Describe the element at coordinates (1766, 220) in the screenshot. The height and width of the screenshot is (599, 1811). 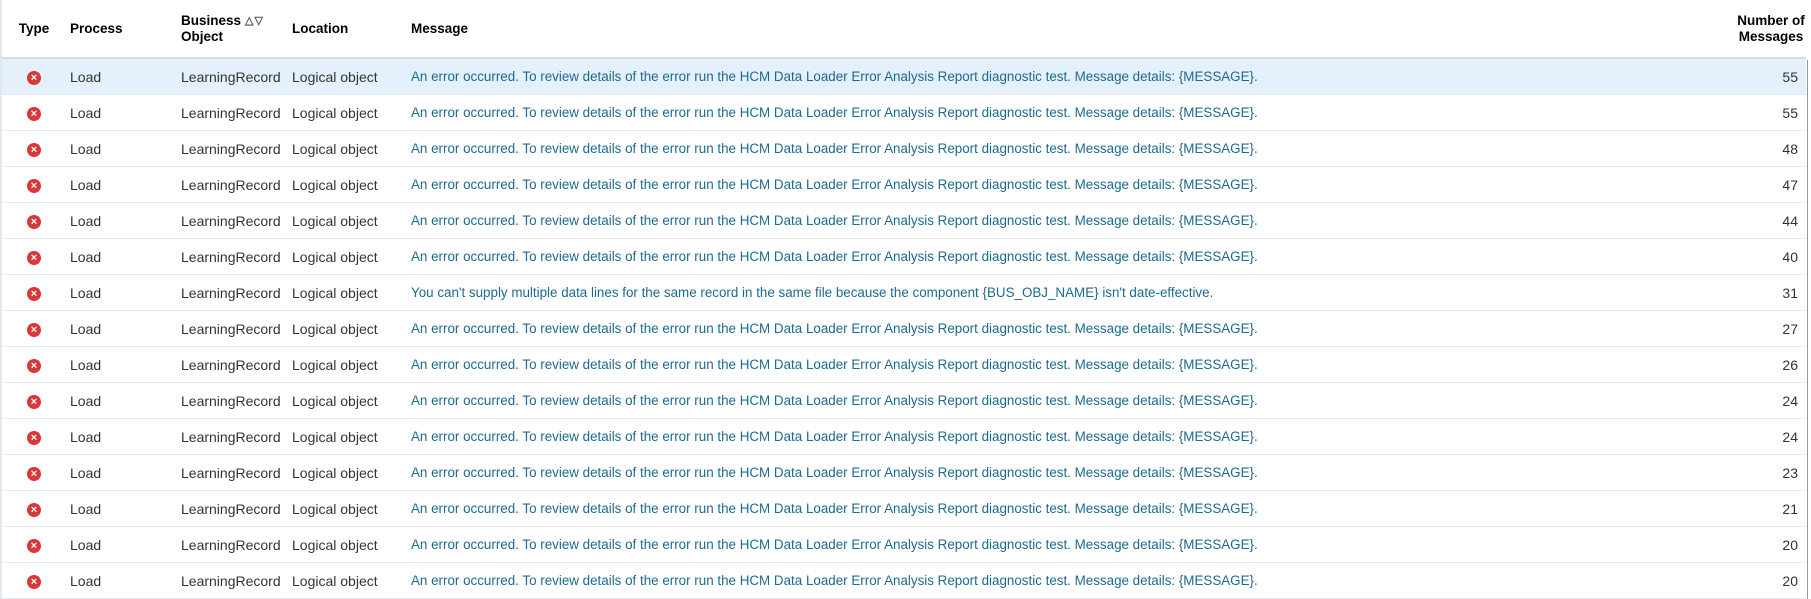
I see `count-cell: 44` at that location.